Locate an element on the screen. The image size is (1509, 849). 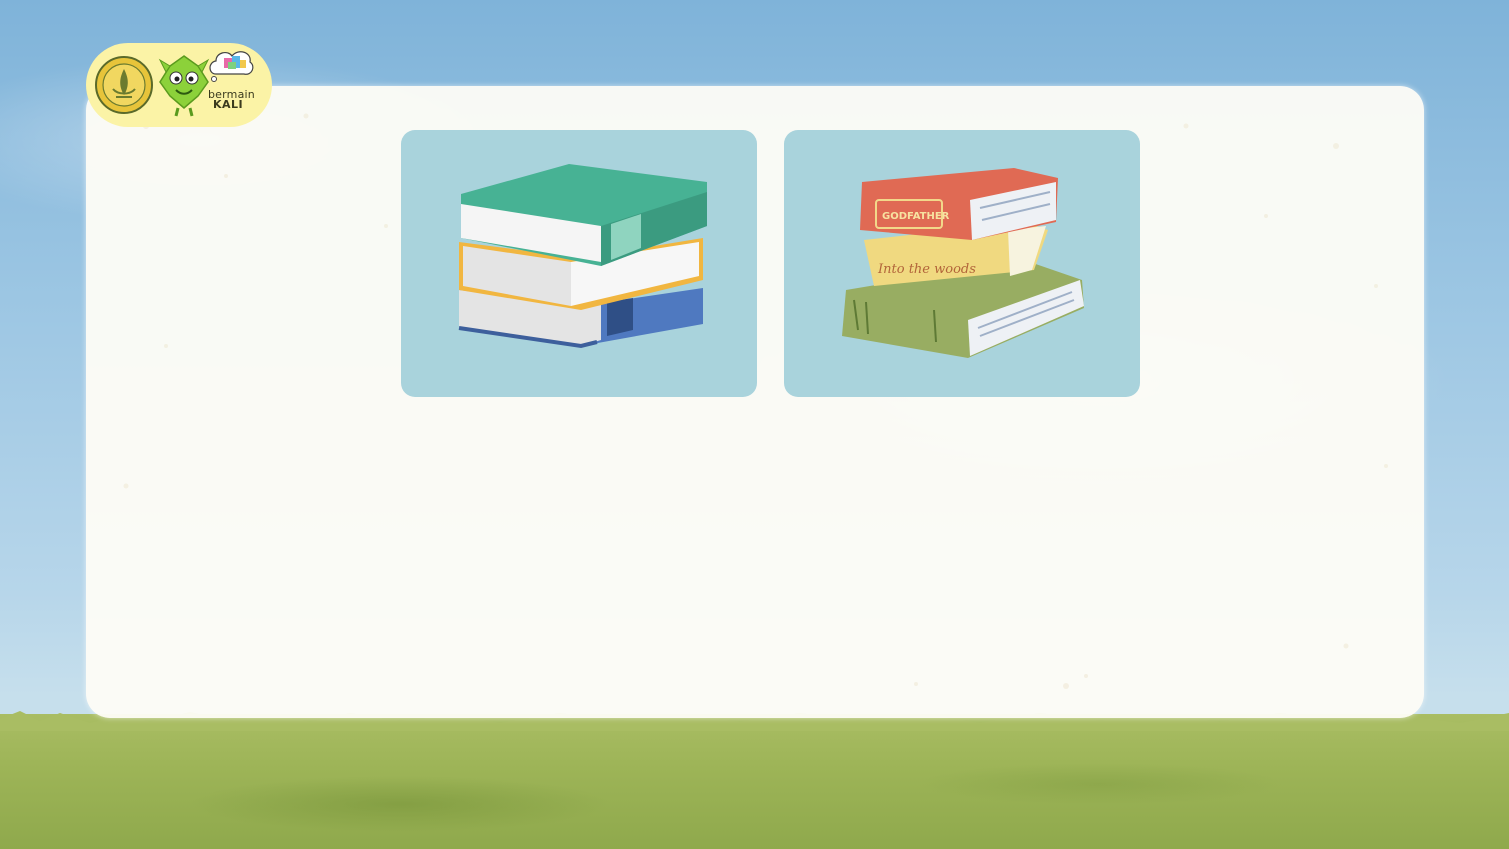
thought-bubble-gift-icon is located at coordinates (231, 66).